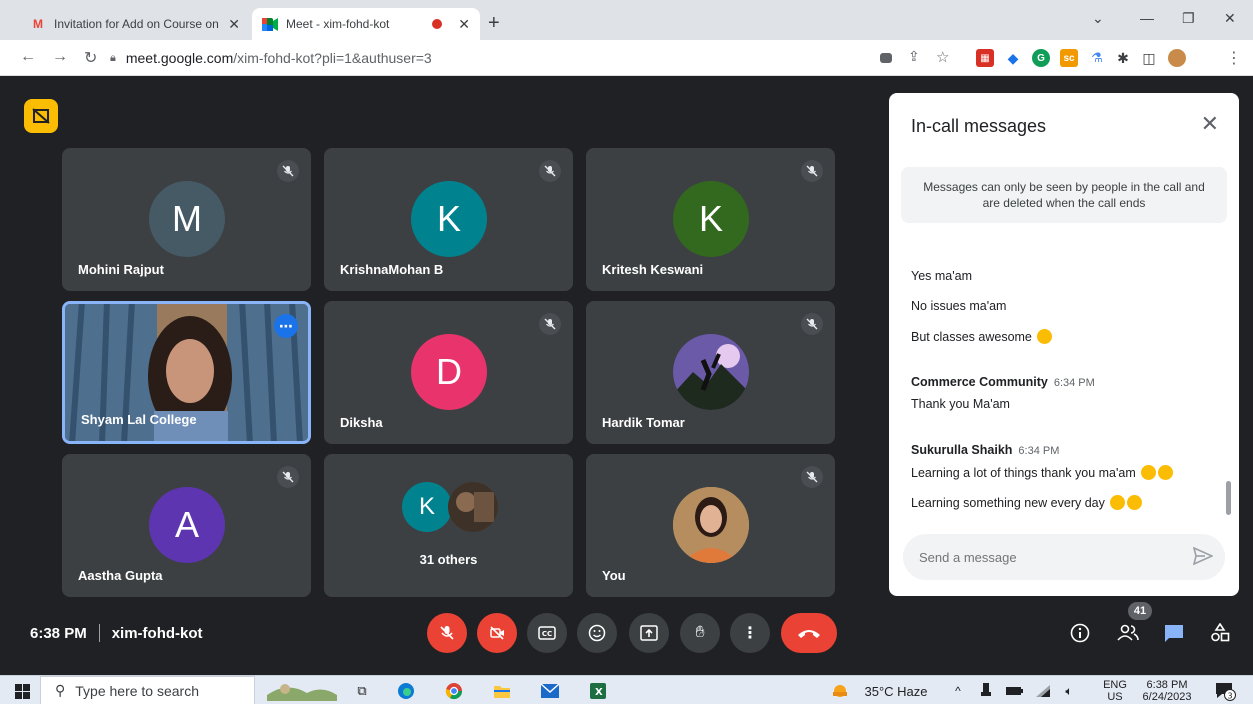 This screenshot has width=1253, height=704. I want to click on extensions-puzzle-icon: ✱, so click(1123, 58).